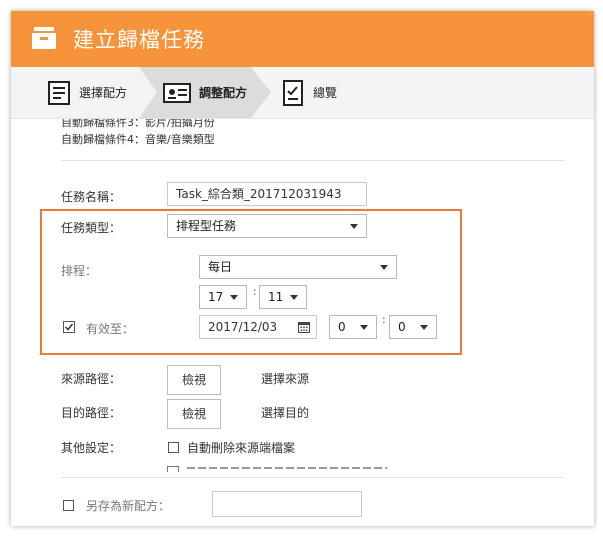 This screenshot has width=603, height=536. What do you see at coordinates (216, 297) in the screenshot?
I see `hour-value: 17` at bounding box center [216, 297].